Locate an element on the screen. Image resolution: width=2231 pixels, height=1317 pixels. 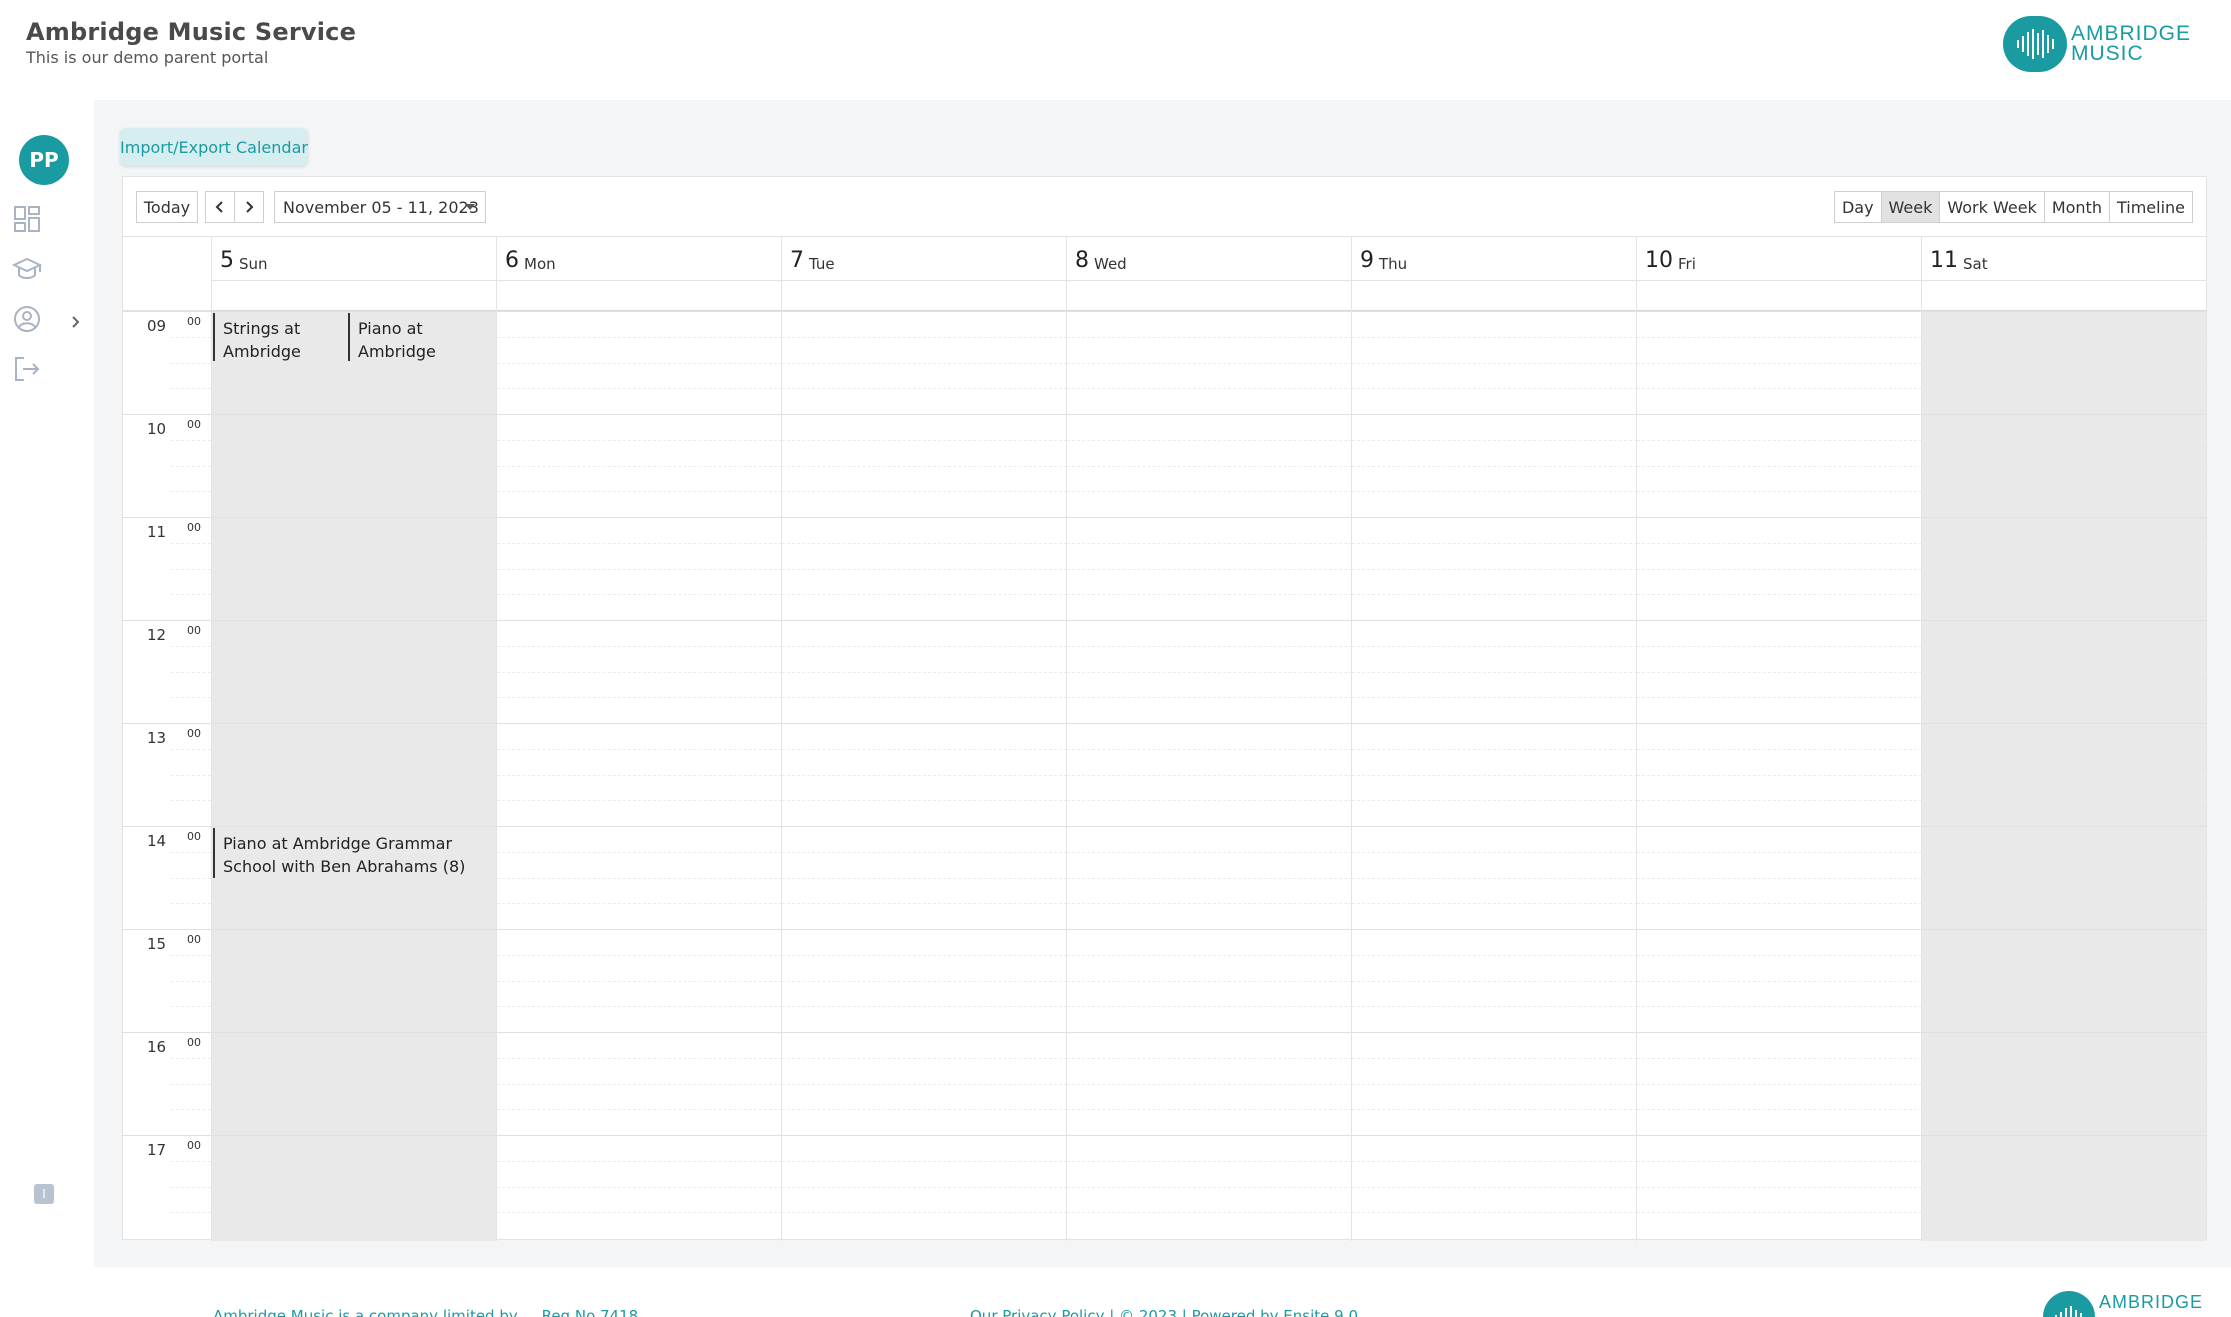
hour-label: 13 is located at coordinates (157, 738).